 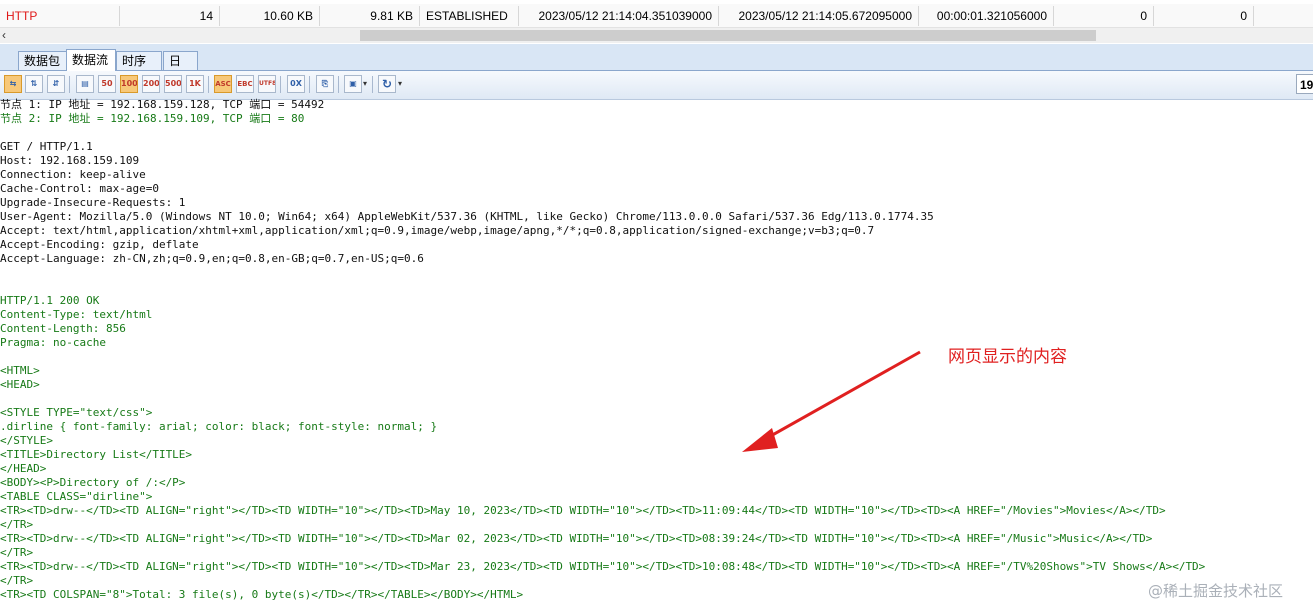 I want to click on annotation-label: 网页显示的内容, so click(x=1007, y=357).